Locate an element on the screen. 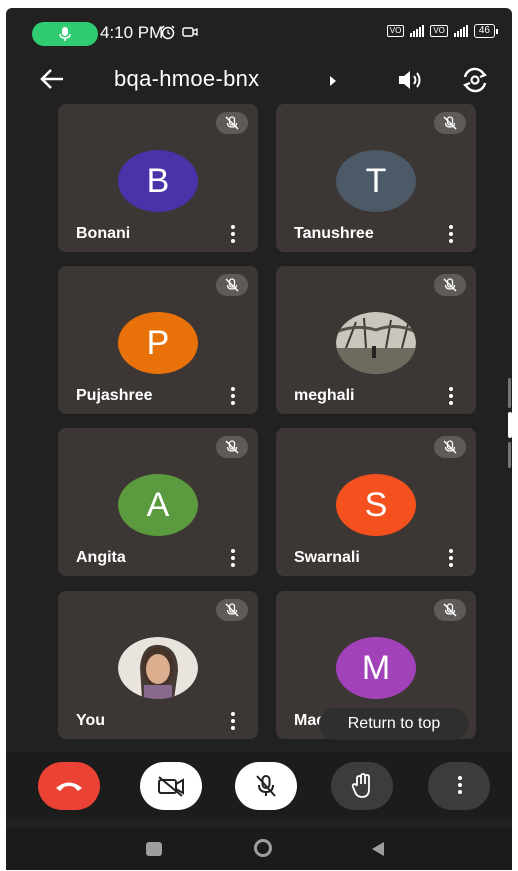  participant-name: Angita is located at coordinates (101, 557).